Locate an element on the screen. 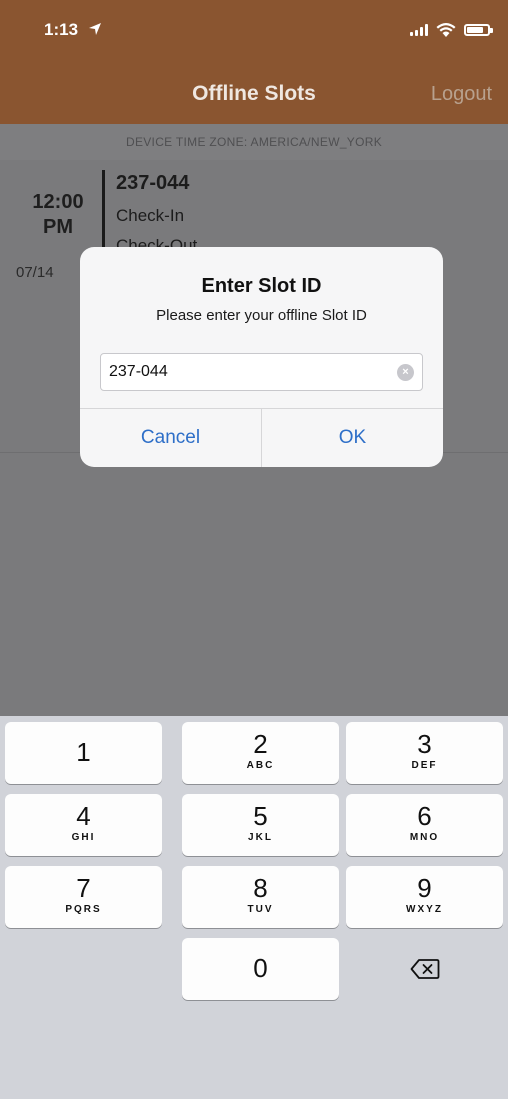 This screenshot has height=1099, width=508. key-letters: DEF is located at coordinates (424, 765).